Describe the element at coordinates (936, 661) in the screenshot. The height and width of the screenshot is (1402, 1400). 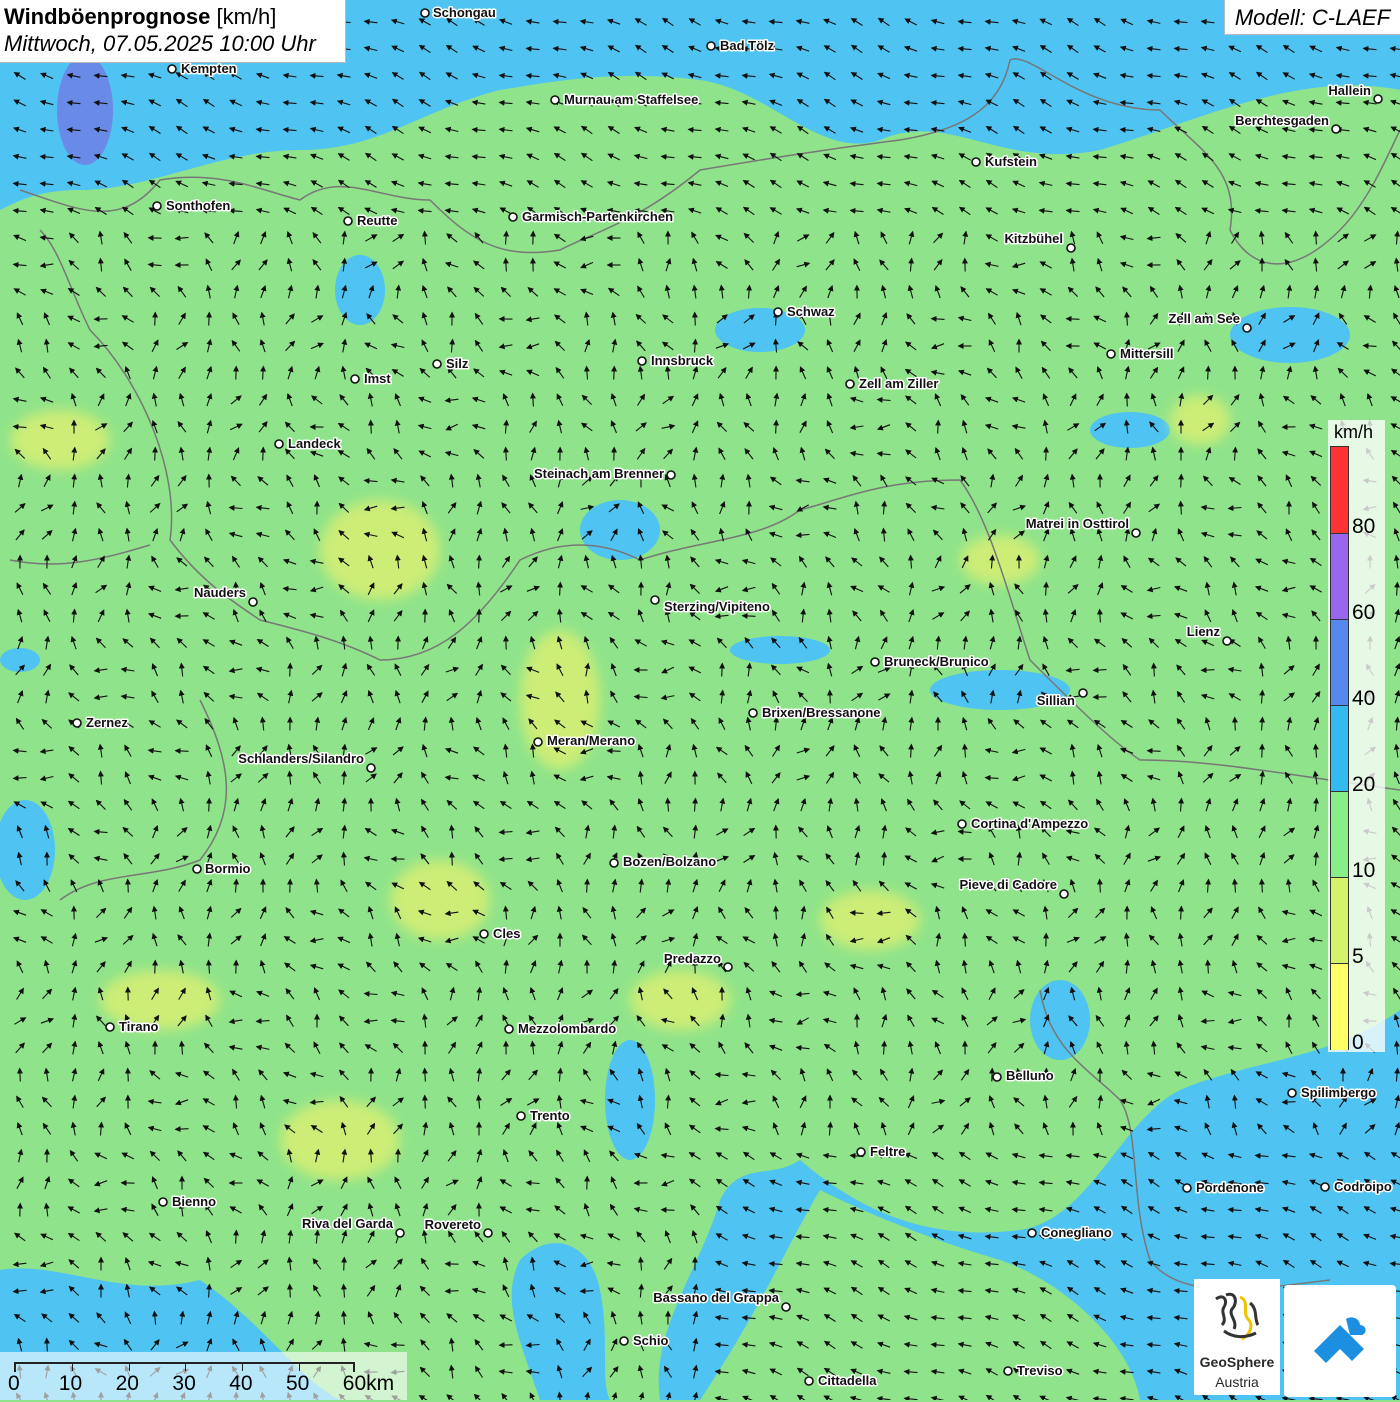
I see `city-label: Bruneck/Brunico` at that location.